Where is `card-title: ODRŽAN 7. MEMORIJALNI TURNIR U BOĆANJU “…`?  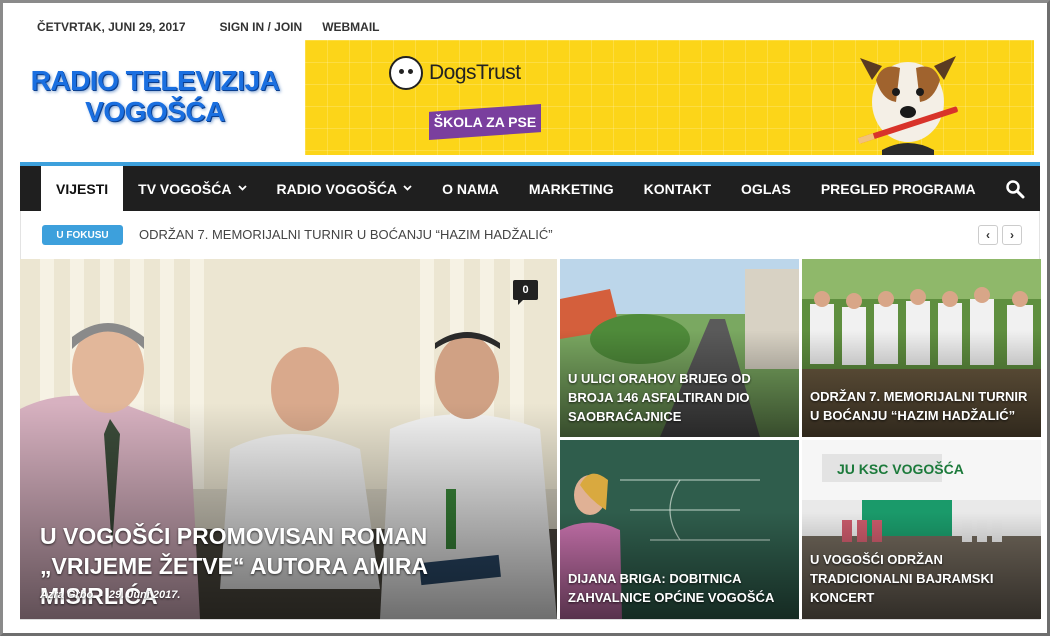
card-title: ODRŽAN 7. MEMORIJALNI TURNIR U BOĆANJU “… is located at coordinates (921, 406).